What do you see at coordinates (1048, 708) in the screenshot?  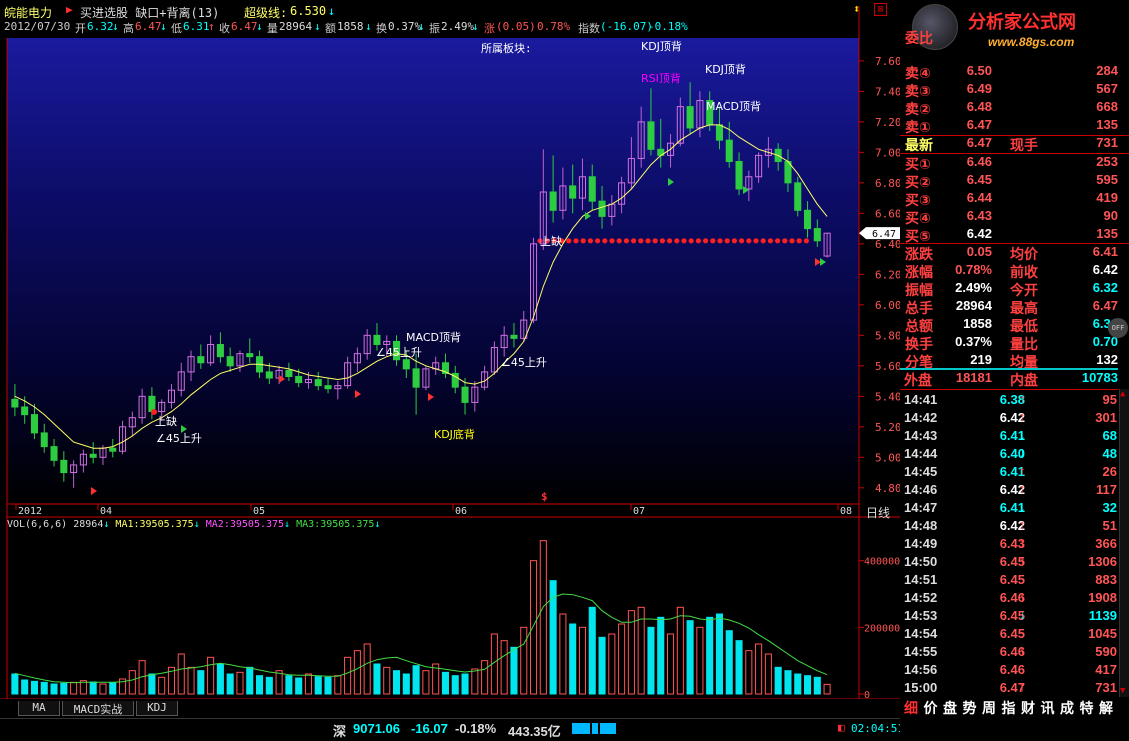 I see `panel-tab: 讯` at bounding box center [1048, 708].